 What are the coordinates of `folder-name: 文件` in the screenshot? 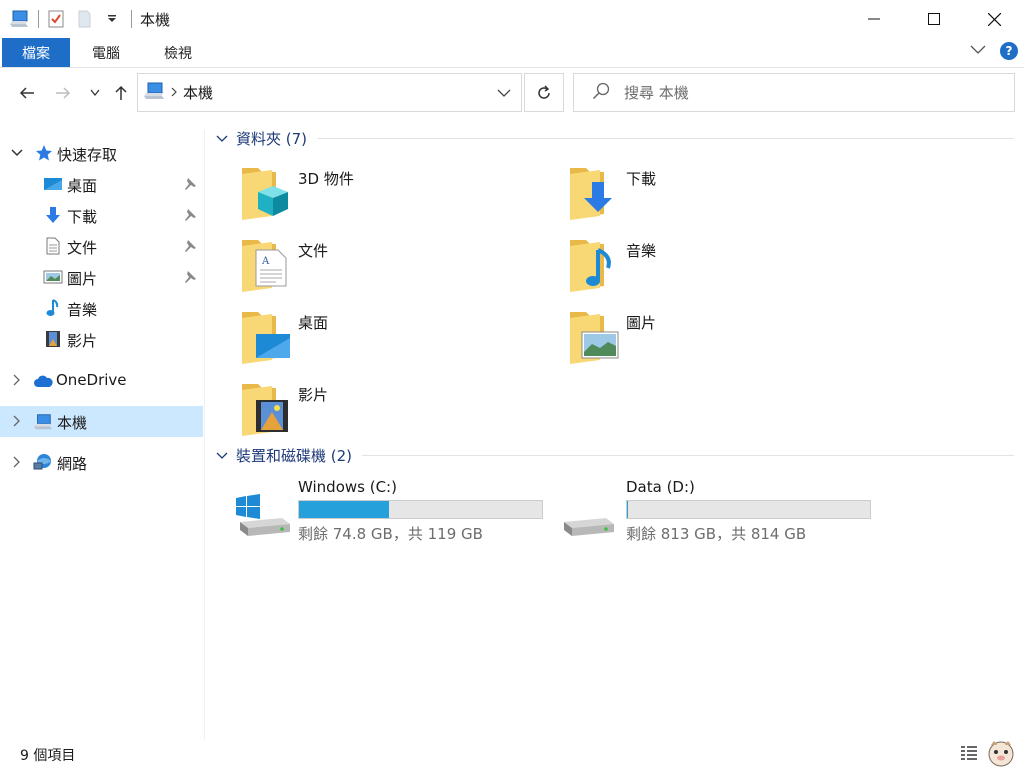 It's located at (313, 251).